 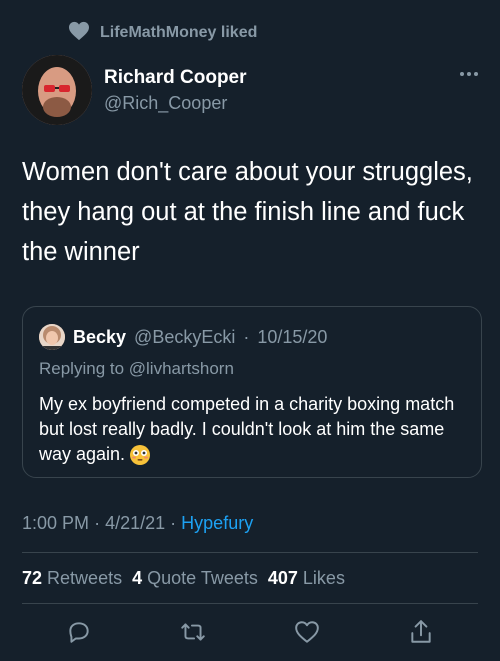 I want to click on quoted-replying-to: Replying to @livhartshorn, so click(x=136, y=368).